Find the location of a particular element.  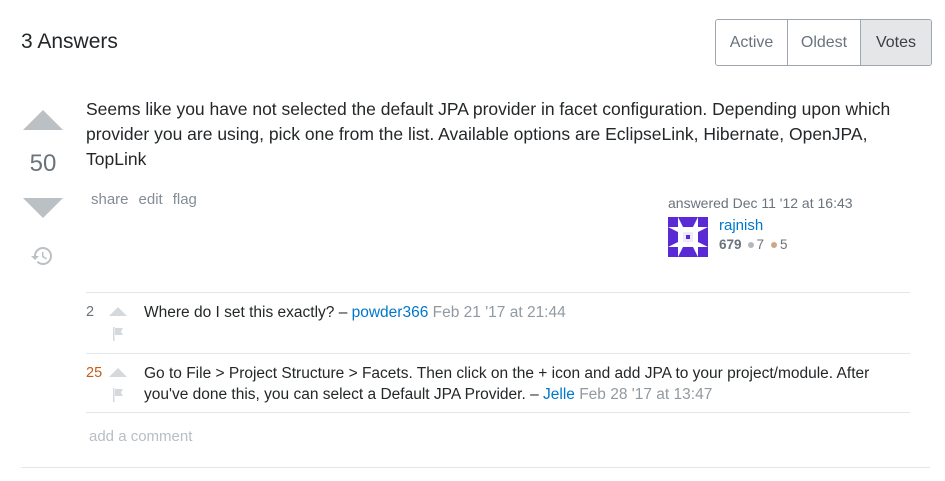

comment-score: 2 is located at coordinates (90, 312).